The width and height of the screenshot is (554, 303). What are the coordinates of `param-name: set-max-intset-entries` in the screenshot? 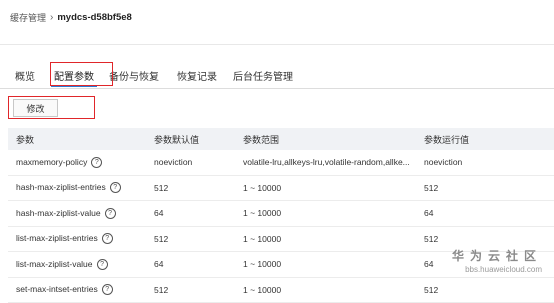 It's located at (57, 289).